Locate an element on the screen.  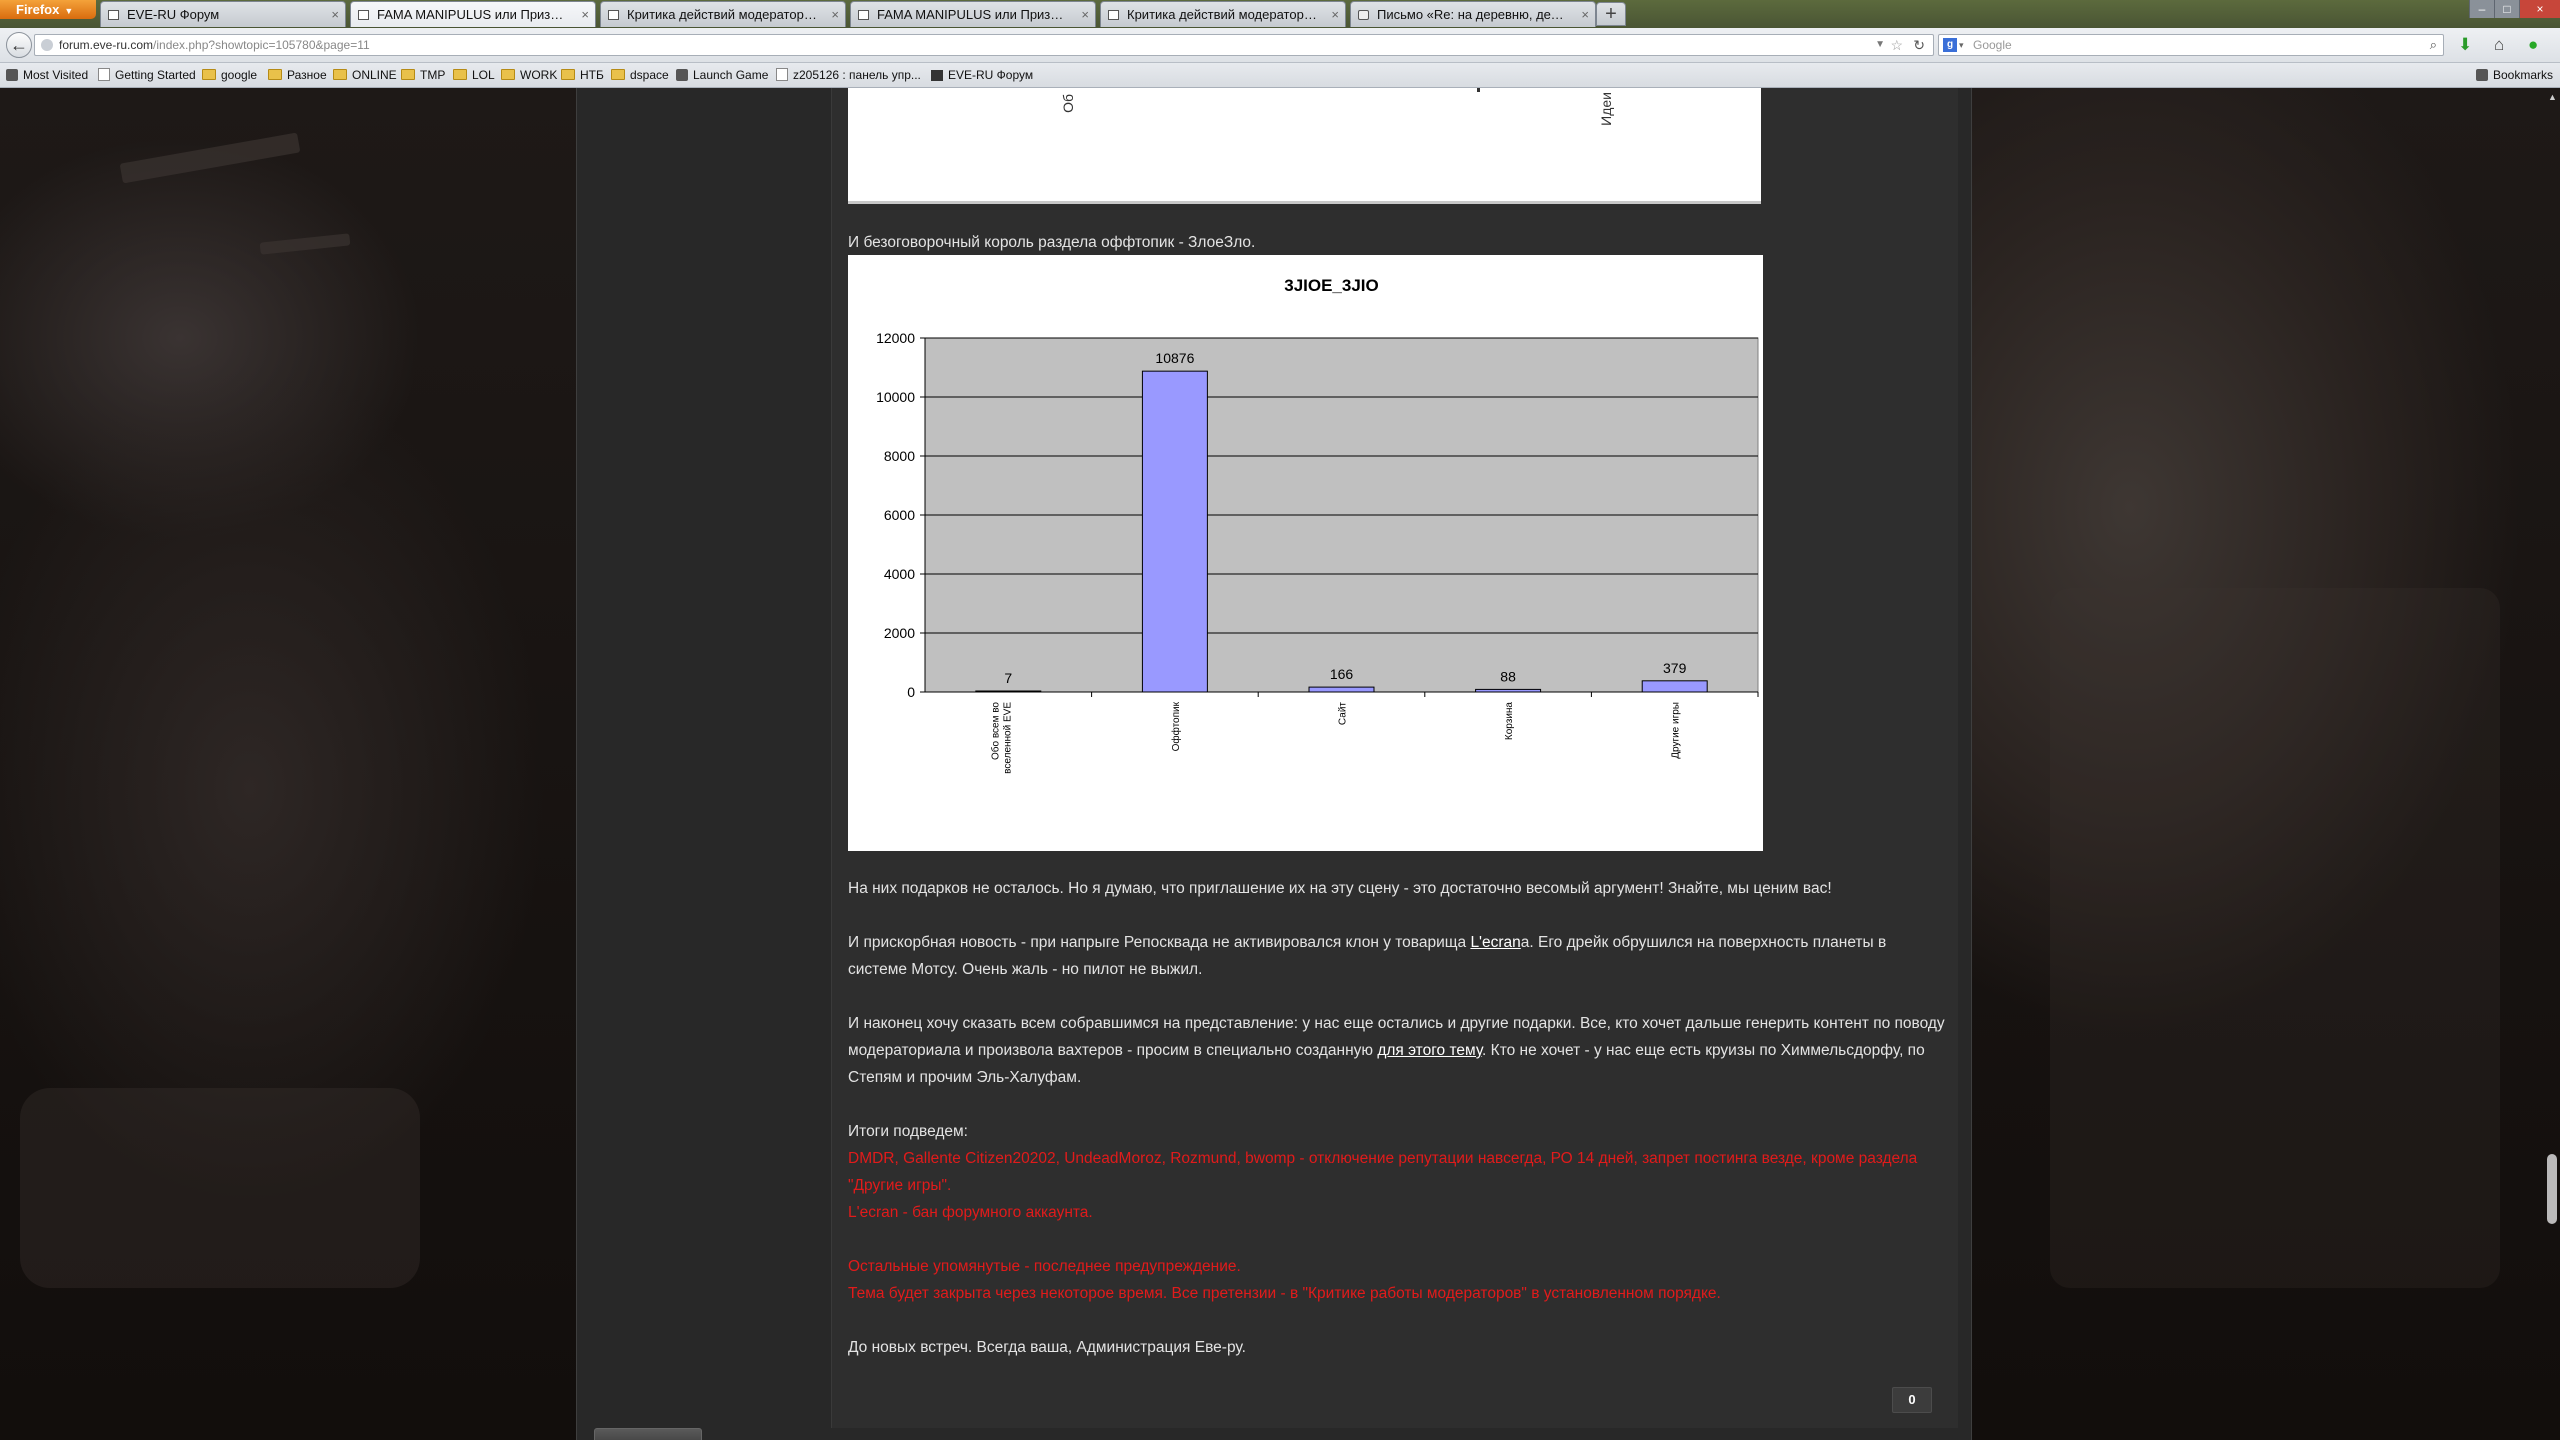
tab-0: EVE-RU Форум × is located at coordinates (223, 14).